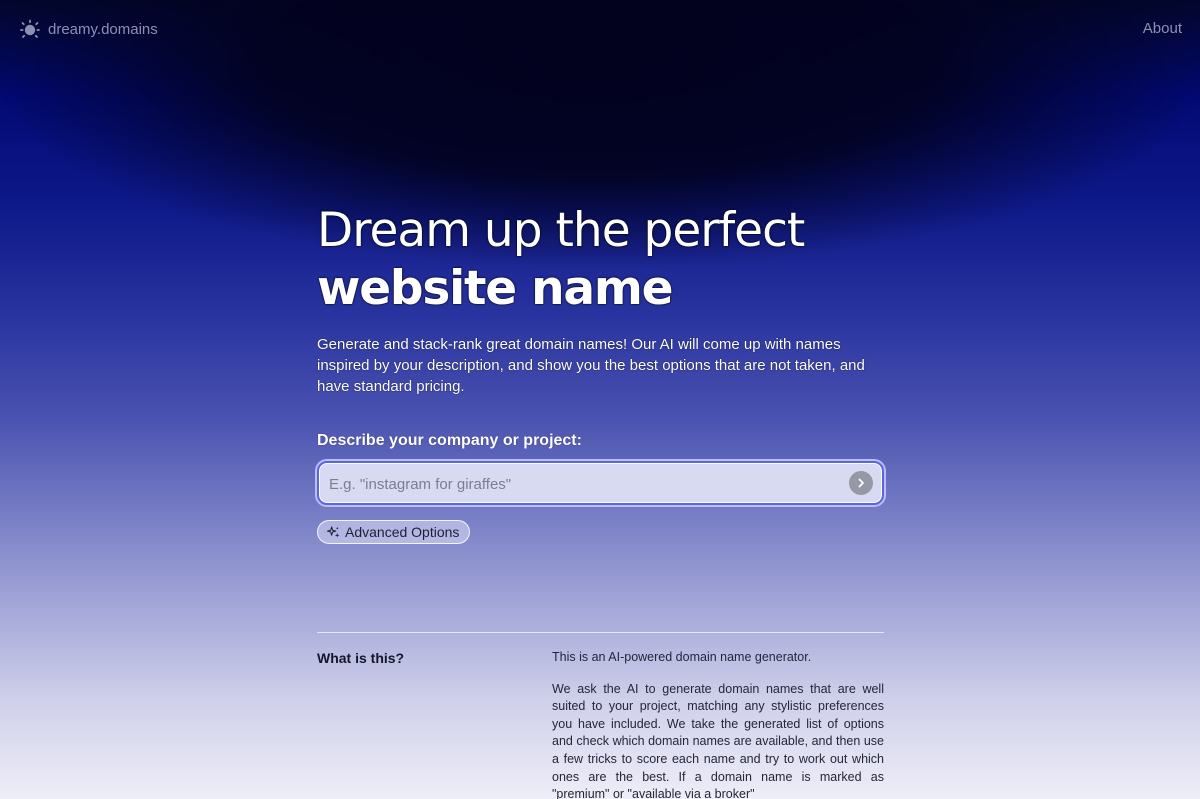  I want to click on chevron-right-icon, so click(861, 483).